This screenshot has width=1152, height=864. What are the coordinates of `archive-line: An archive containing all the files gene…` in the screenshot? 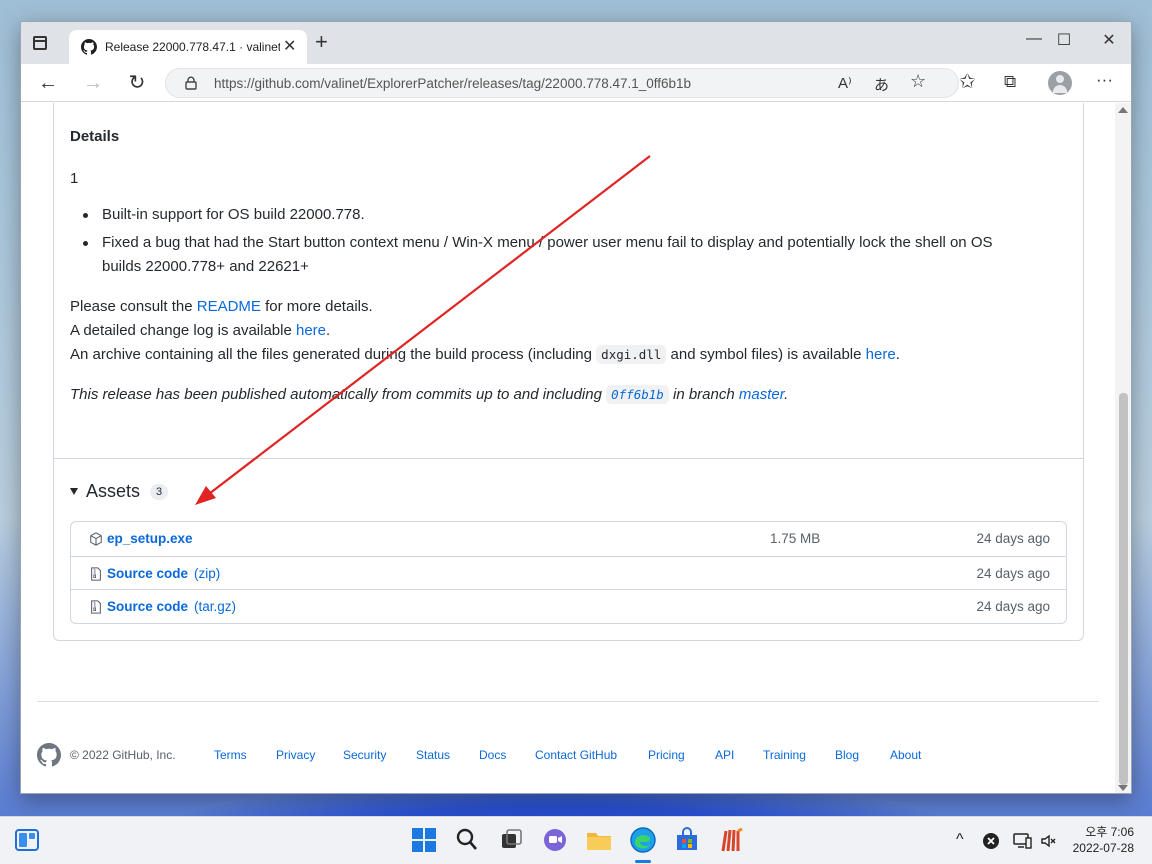 It's located at (485, 354).